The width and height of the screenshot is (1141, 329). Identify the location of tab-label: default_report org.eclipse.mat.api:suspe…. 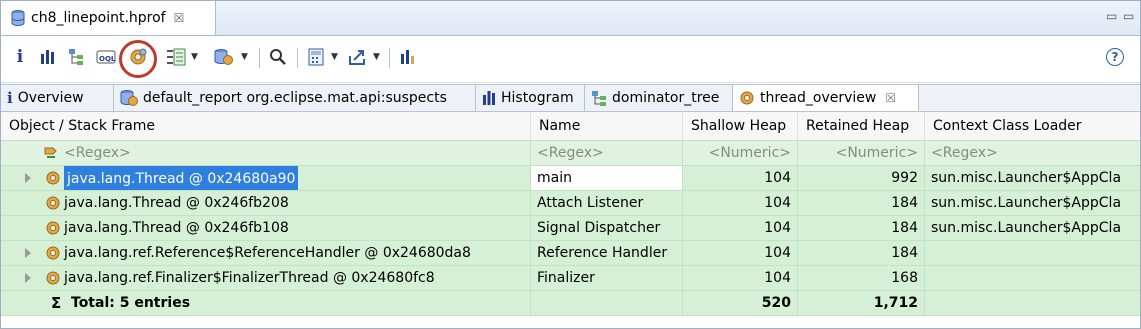
(295, 98).